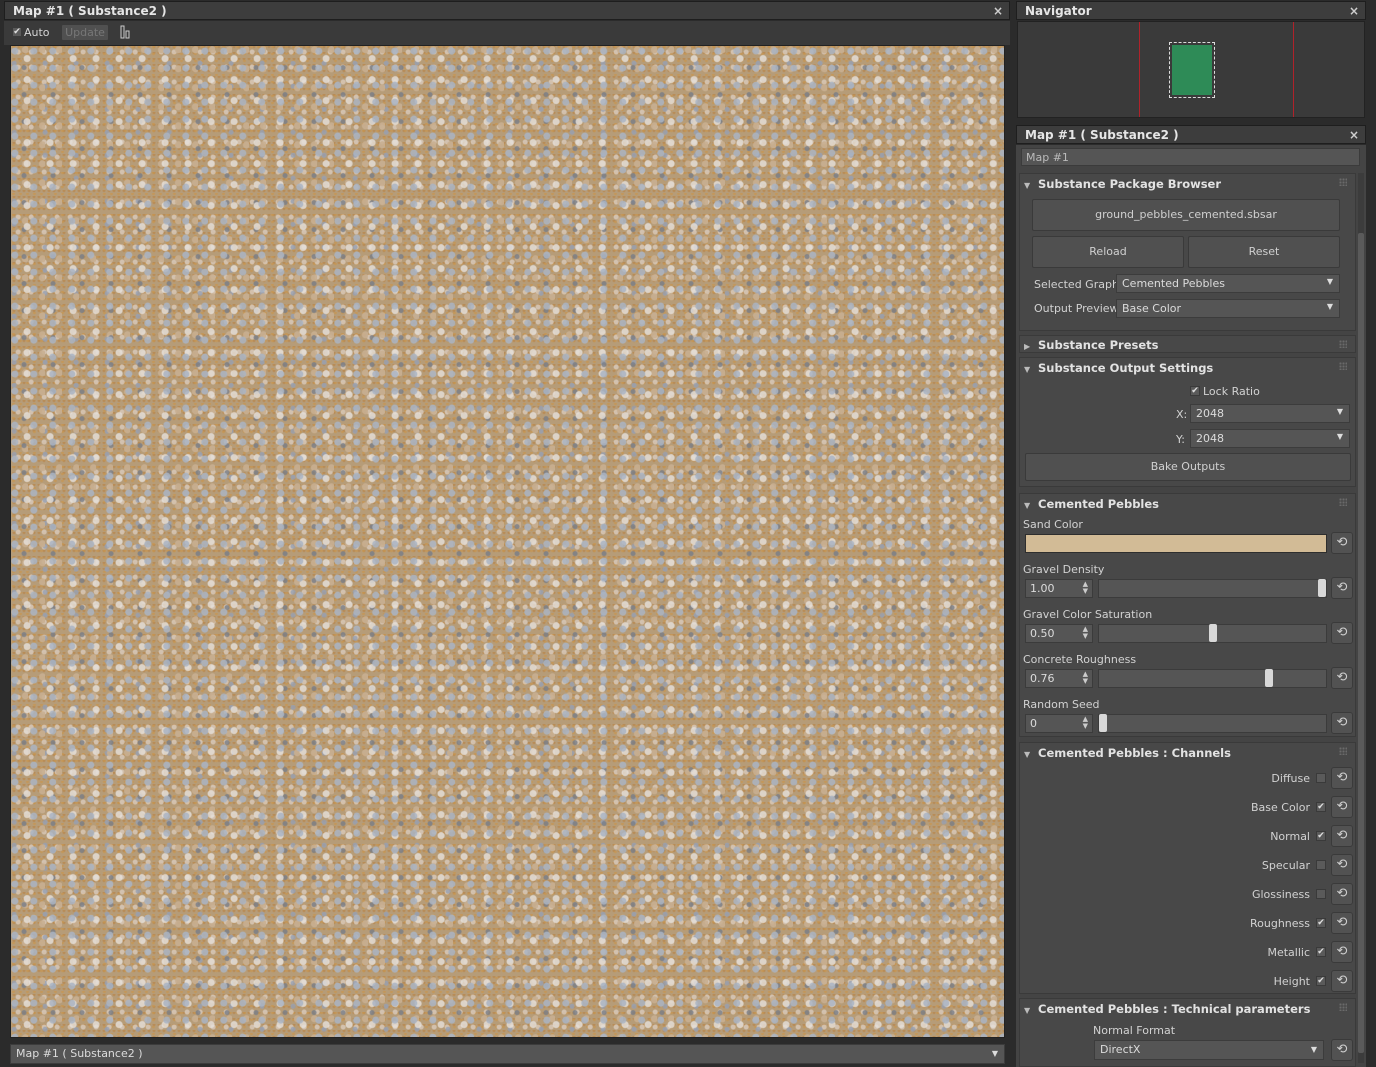 The height and width of the screenshot is (1067, 1376). I want to click on map-status-combo: Map #1 ( Substance2 ) ▼, so click(507, 1054).